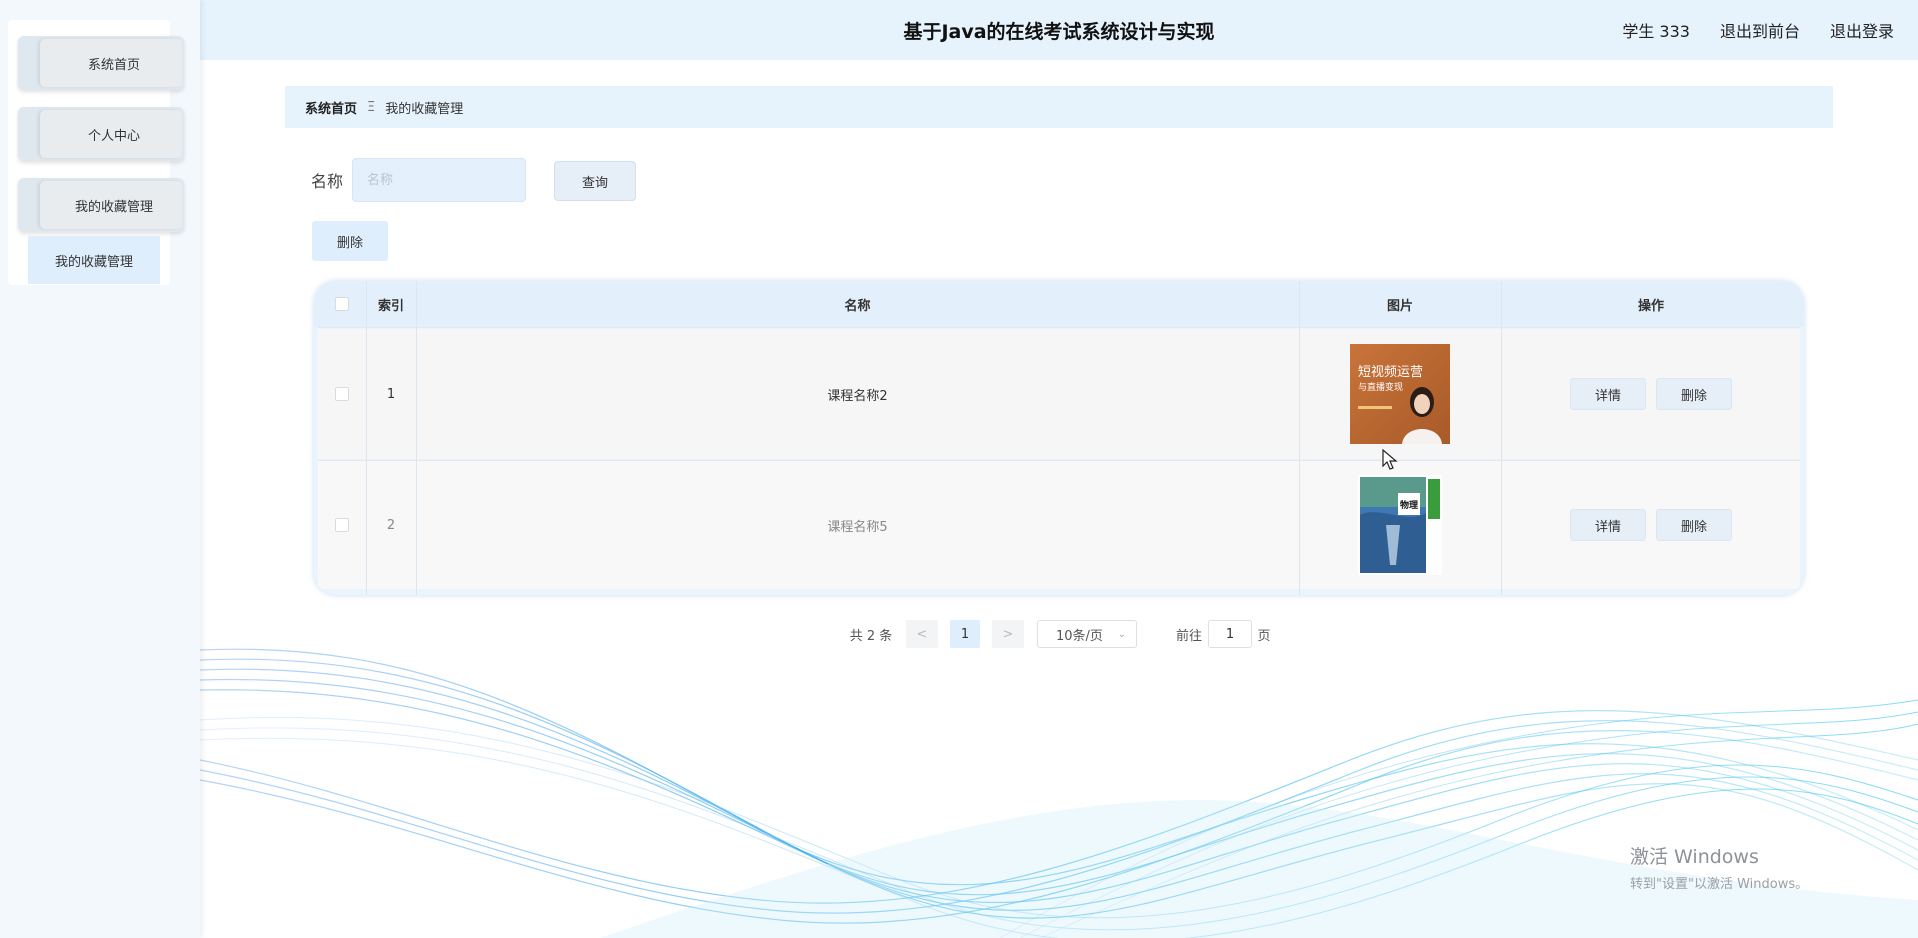 The height and width of the screenshot is (938, 1918). I want to click on sidebar-item-favorites: 我的收藏管理, so click(101, 205).